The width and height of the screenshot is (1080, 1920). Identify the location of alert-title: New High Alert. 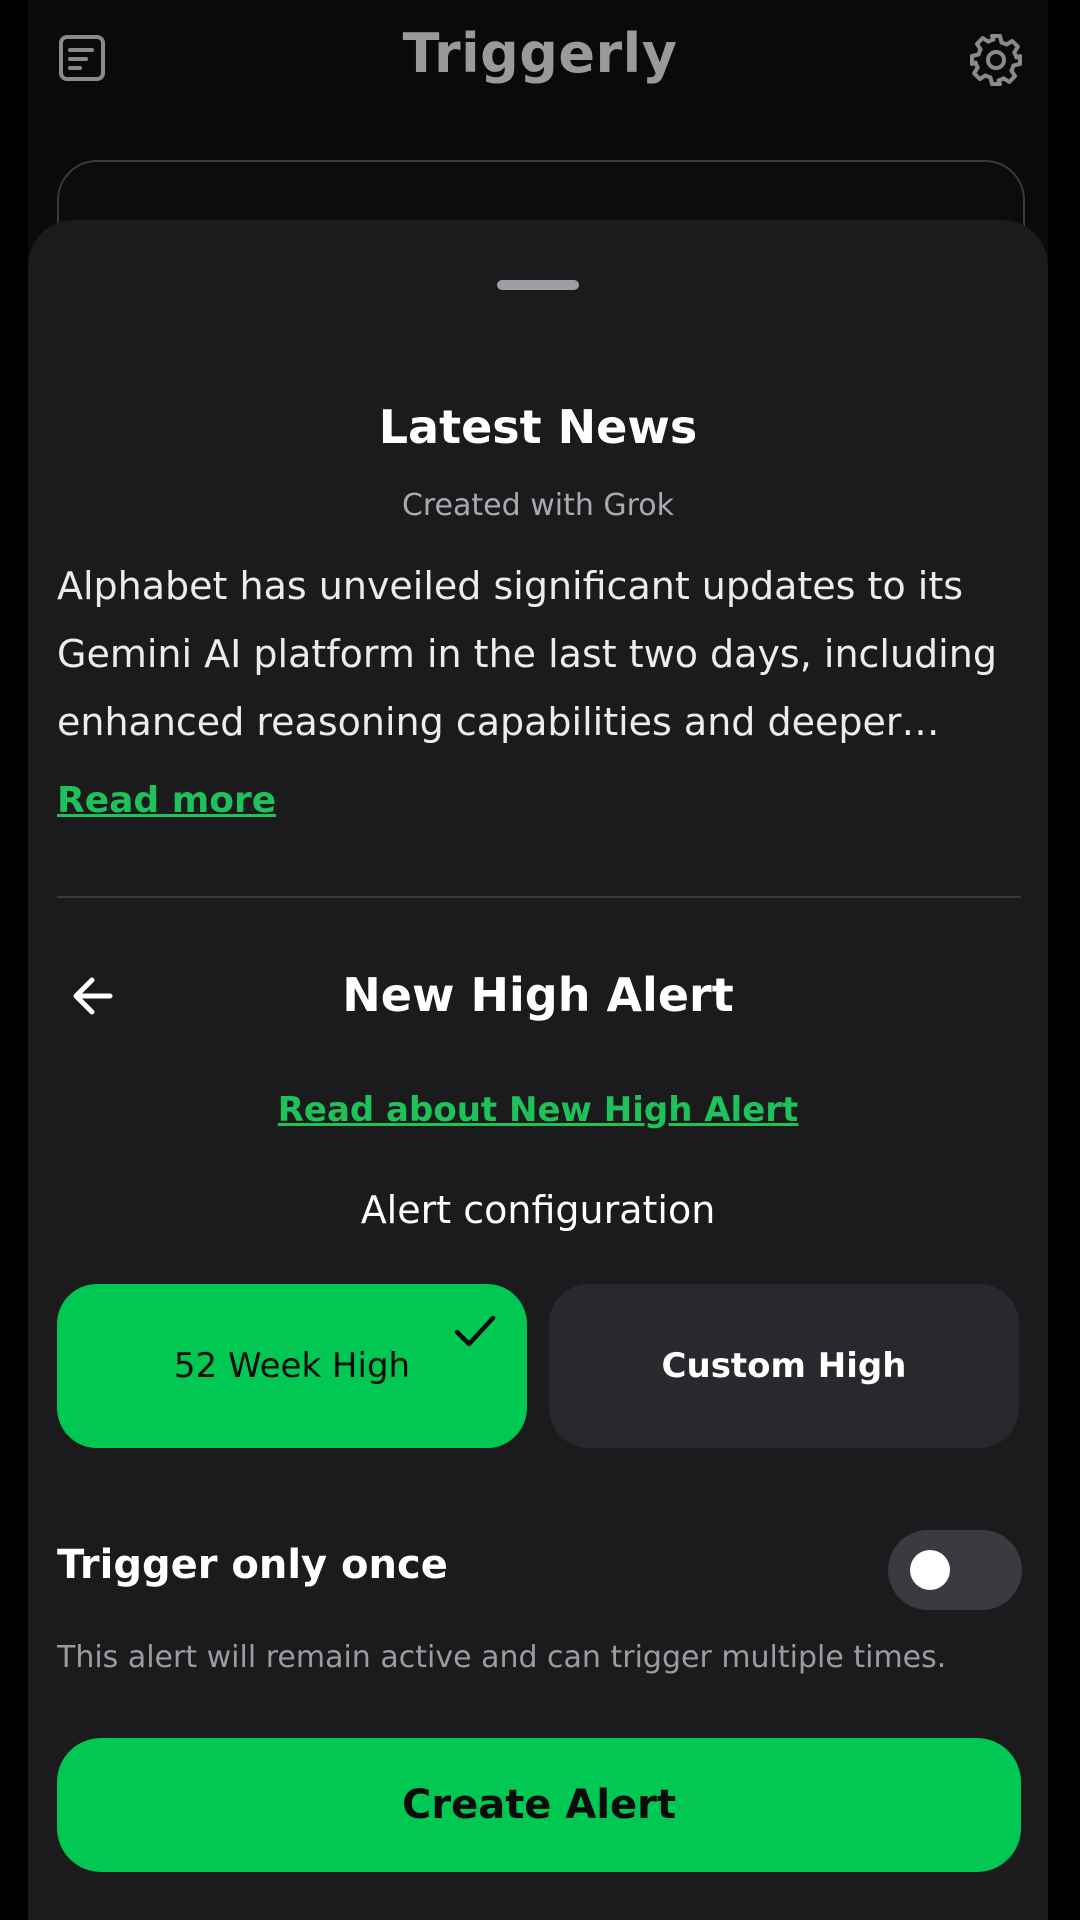
(538, 995).